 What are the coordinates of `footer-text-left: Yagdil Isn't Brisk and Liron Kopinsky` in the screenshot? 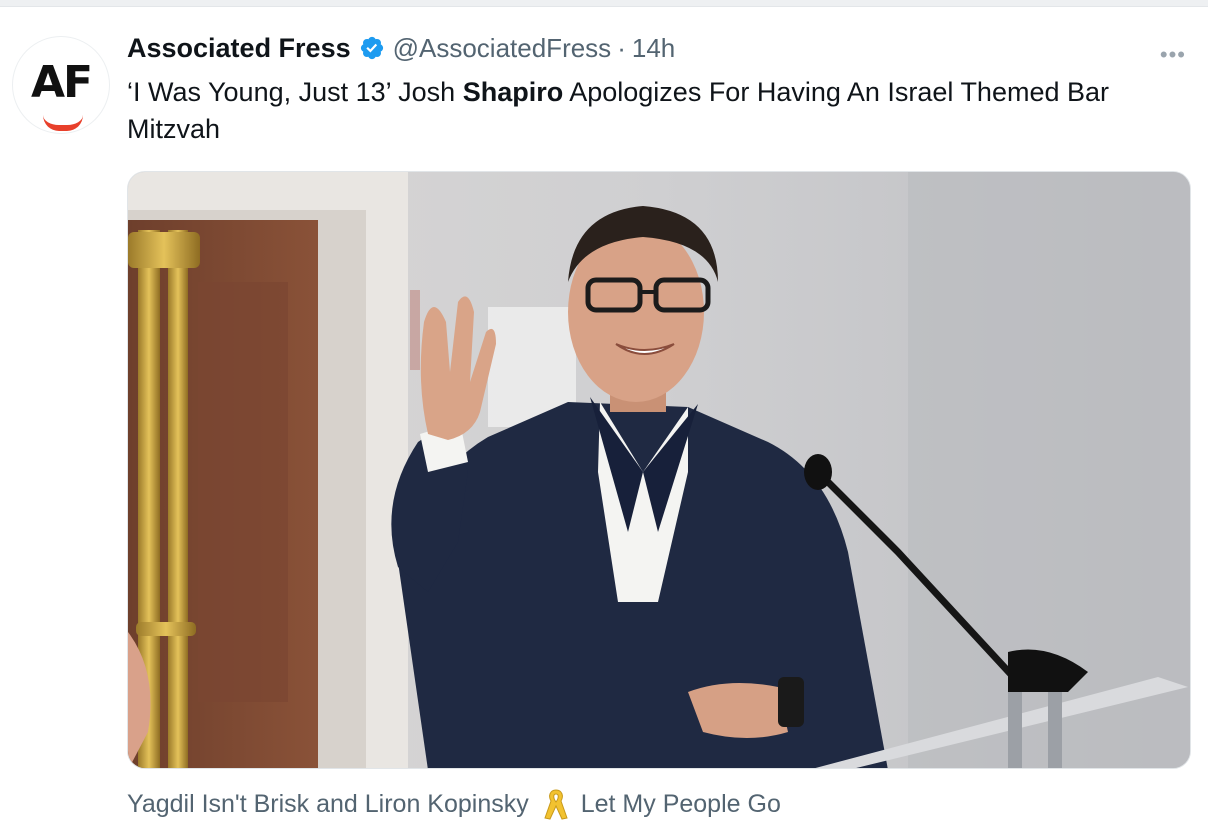 It's located at (328, 803).